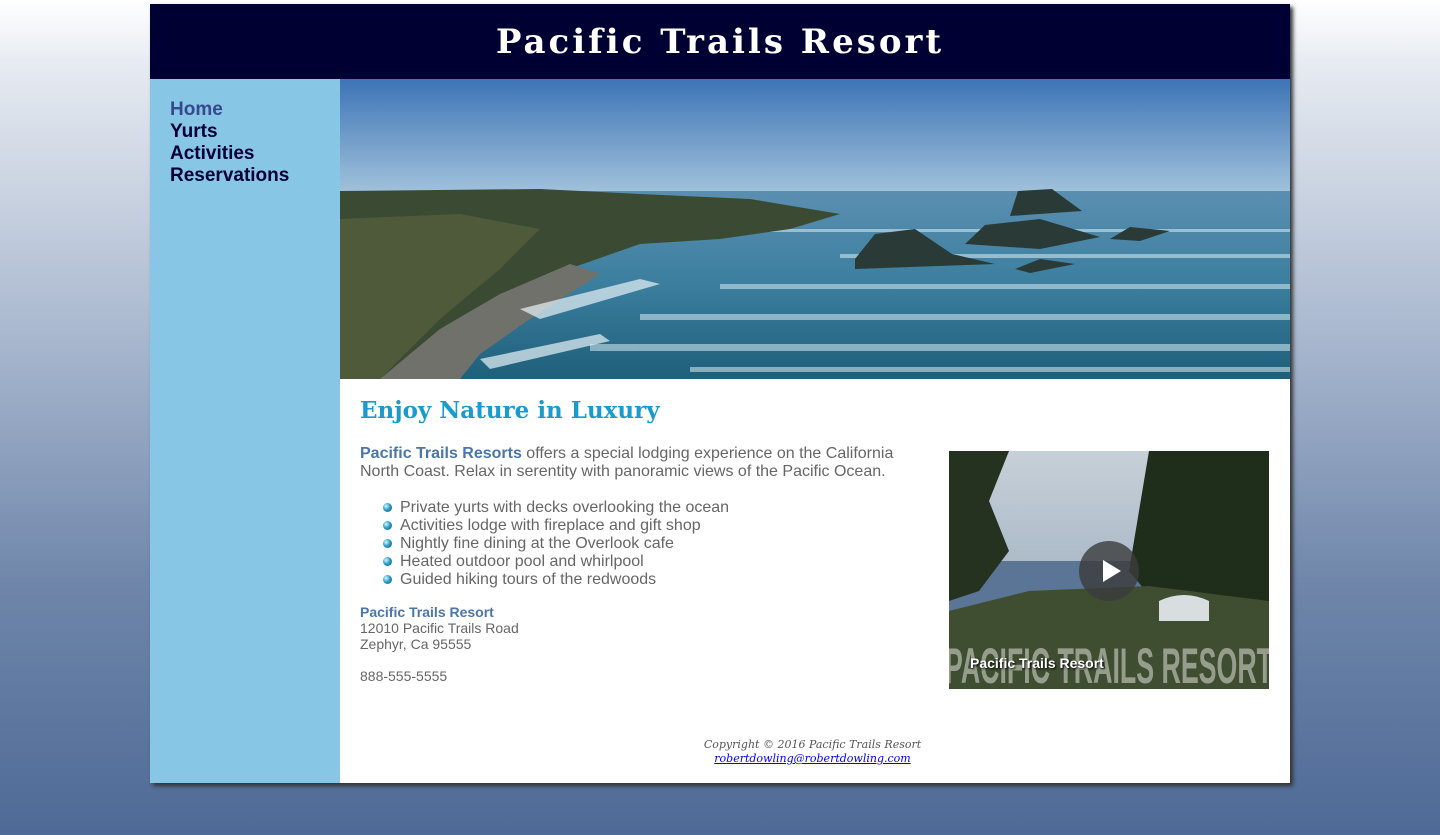 This screenshot has width=1440, height=835. I want to click on copyright-text: Copyright © 2016 Pacific Trails Resort, so click(812, 744).